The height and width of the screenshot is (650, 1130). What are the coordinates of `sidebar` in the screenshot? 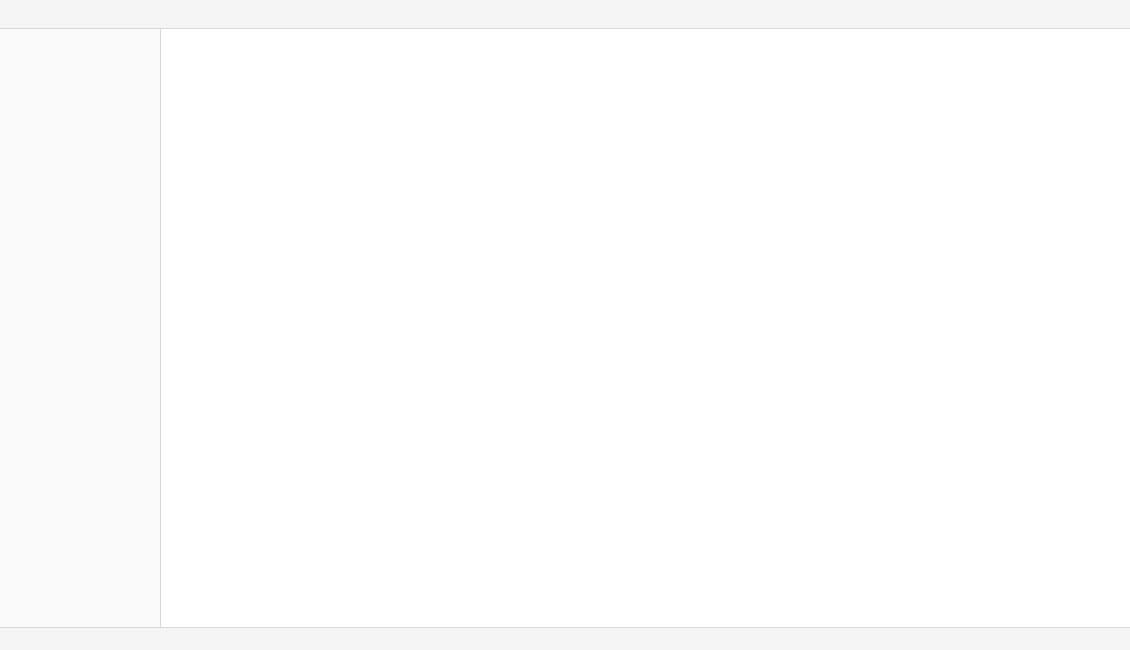 It's located at (80, 328).